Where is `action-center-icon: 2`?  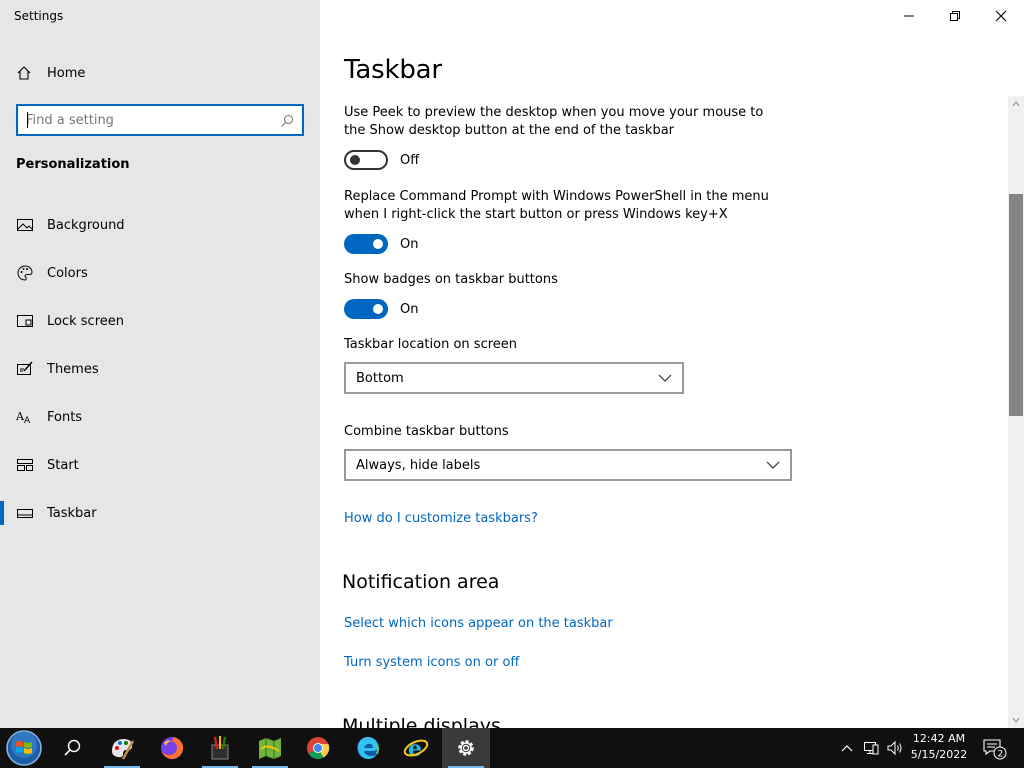
action-center-icon: 2 is located at coordinates (994, 748).